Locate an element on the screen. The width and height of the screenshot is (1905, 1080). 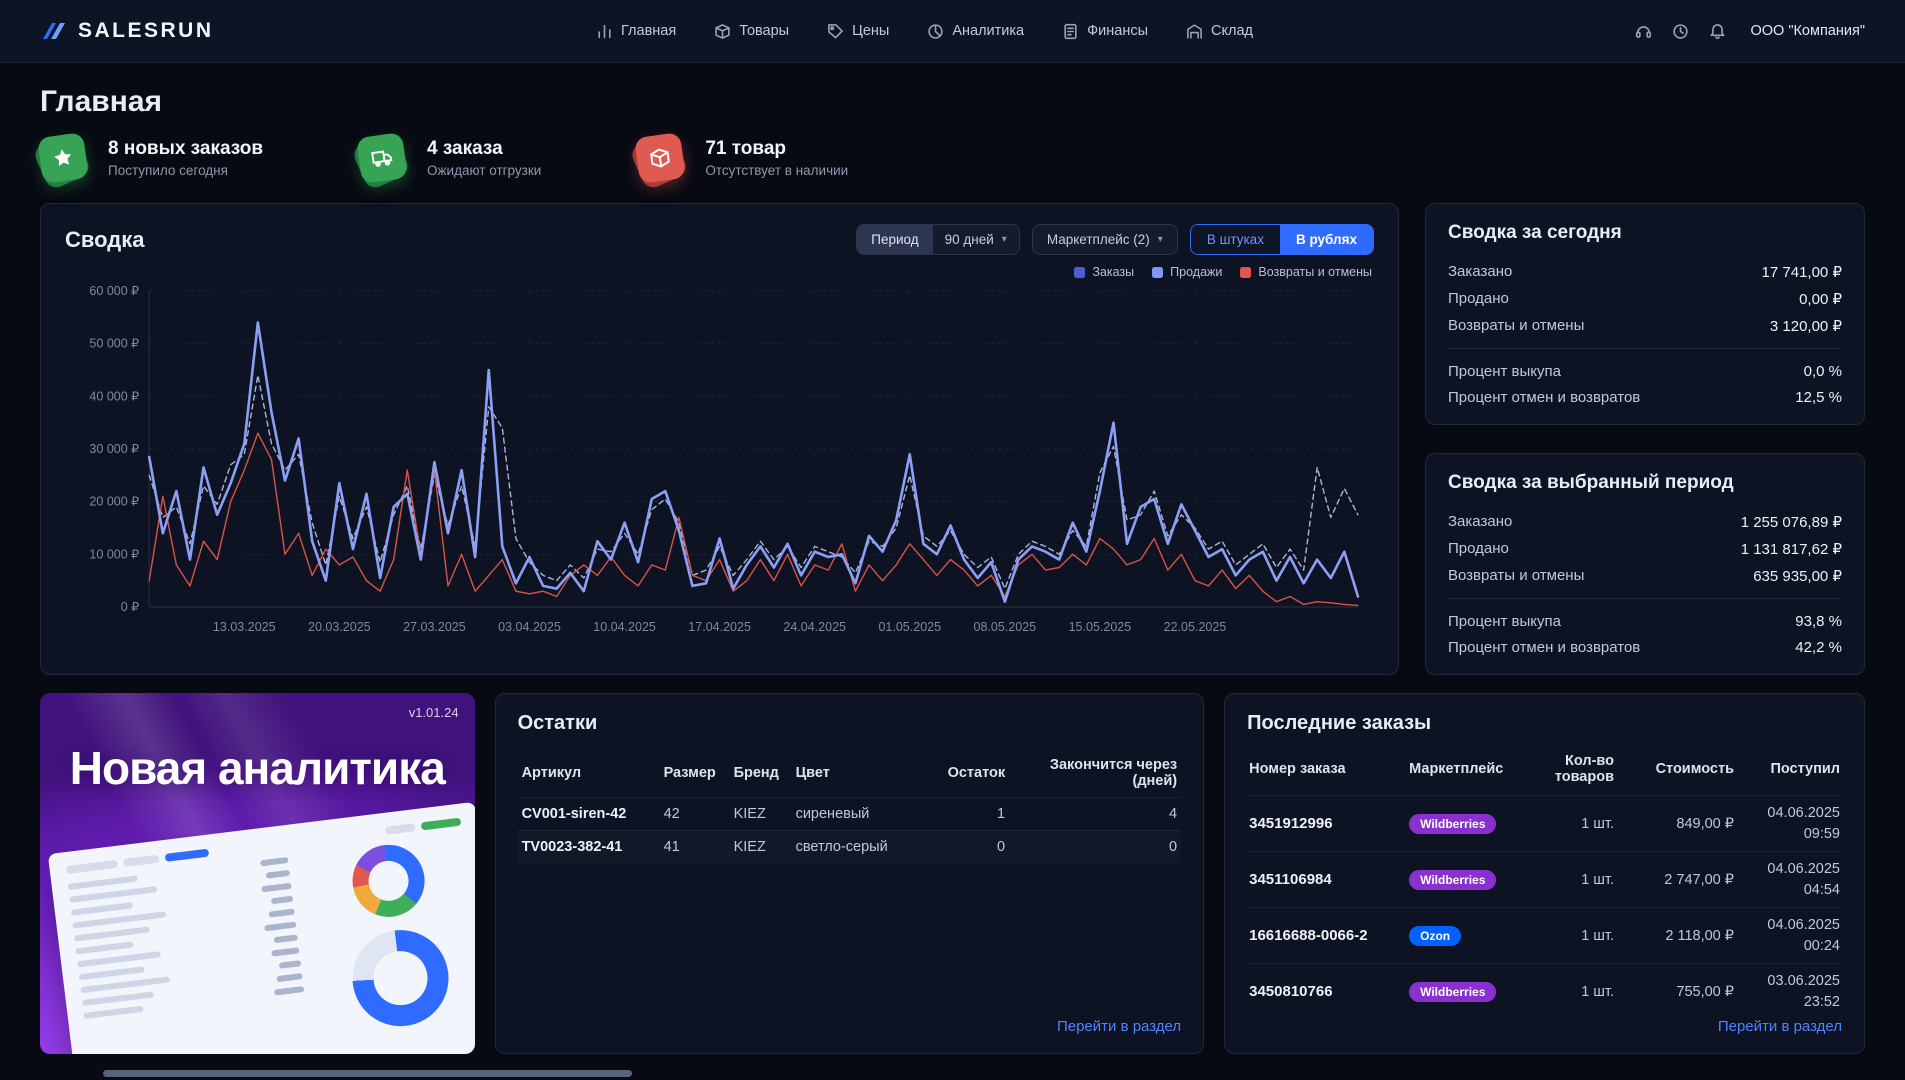
price-tag-icon is located at coordinates (835, 30).